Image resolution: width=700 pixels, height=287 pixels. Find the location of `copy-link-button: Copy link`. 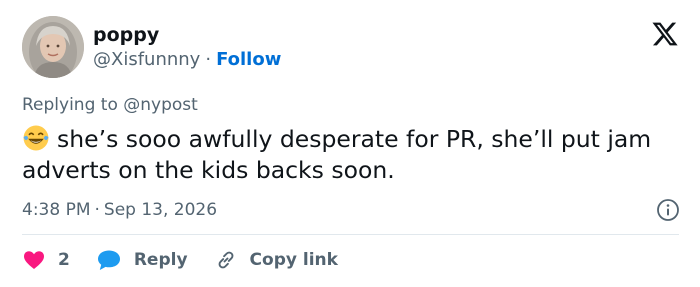

copy-link-button: Copy link is located at coordinates (276, 260).